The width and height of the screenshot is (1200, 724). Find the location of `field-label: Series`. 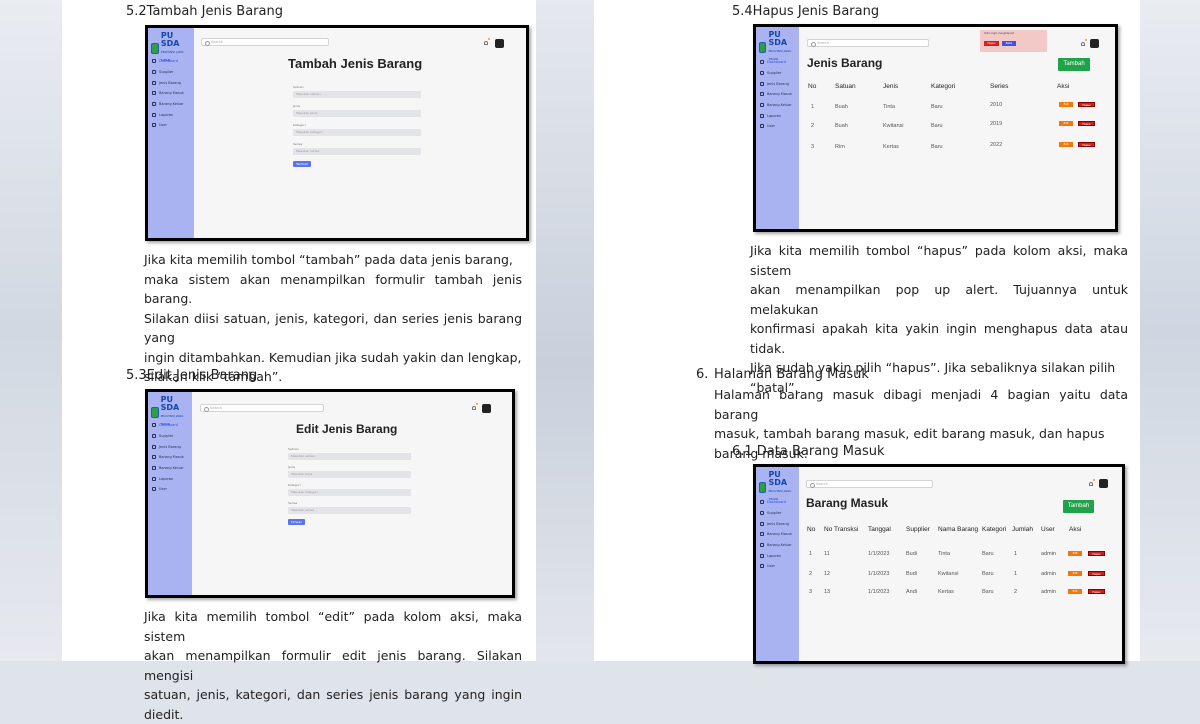

field-label: Series is located at coordinates (293, 503).